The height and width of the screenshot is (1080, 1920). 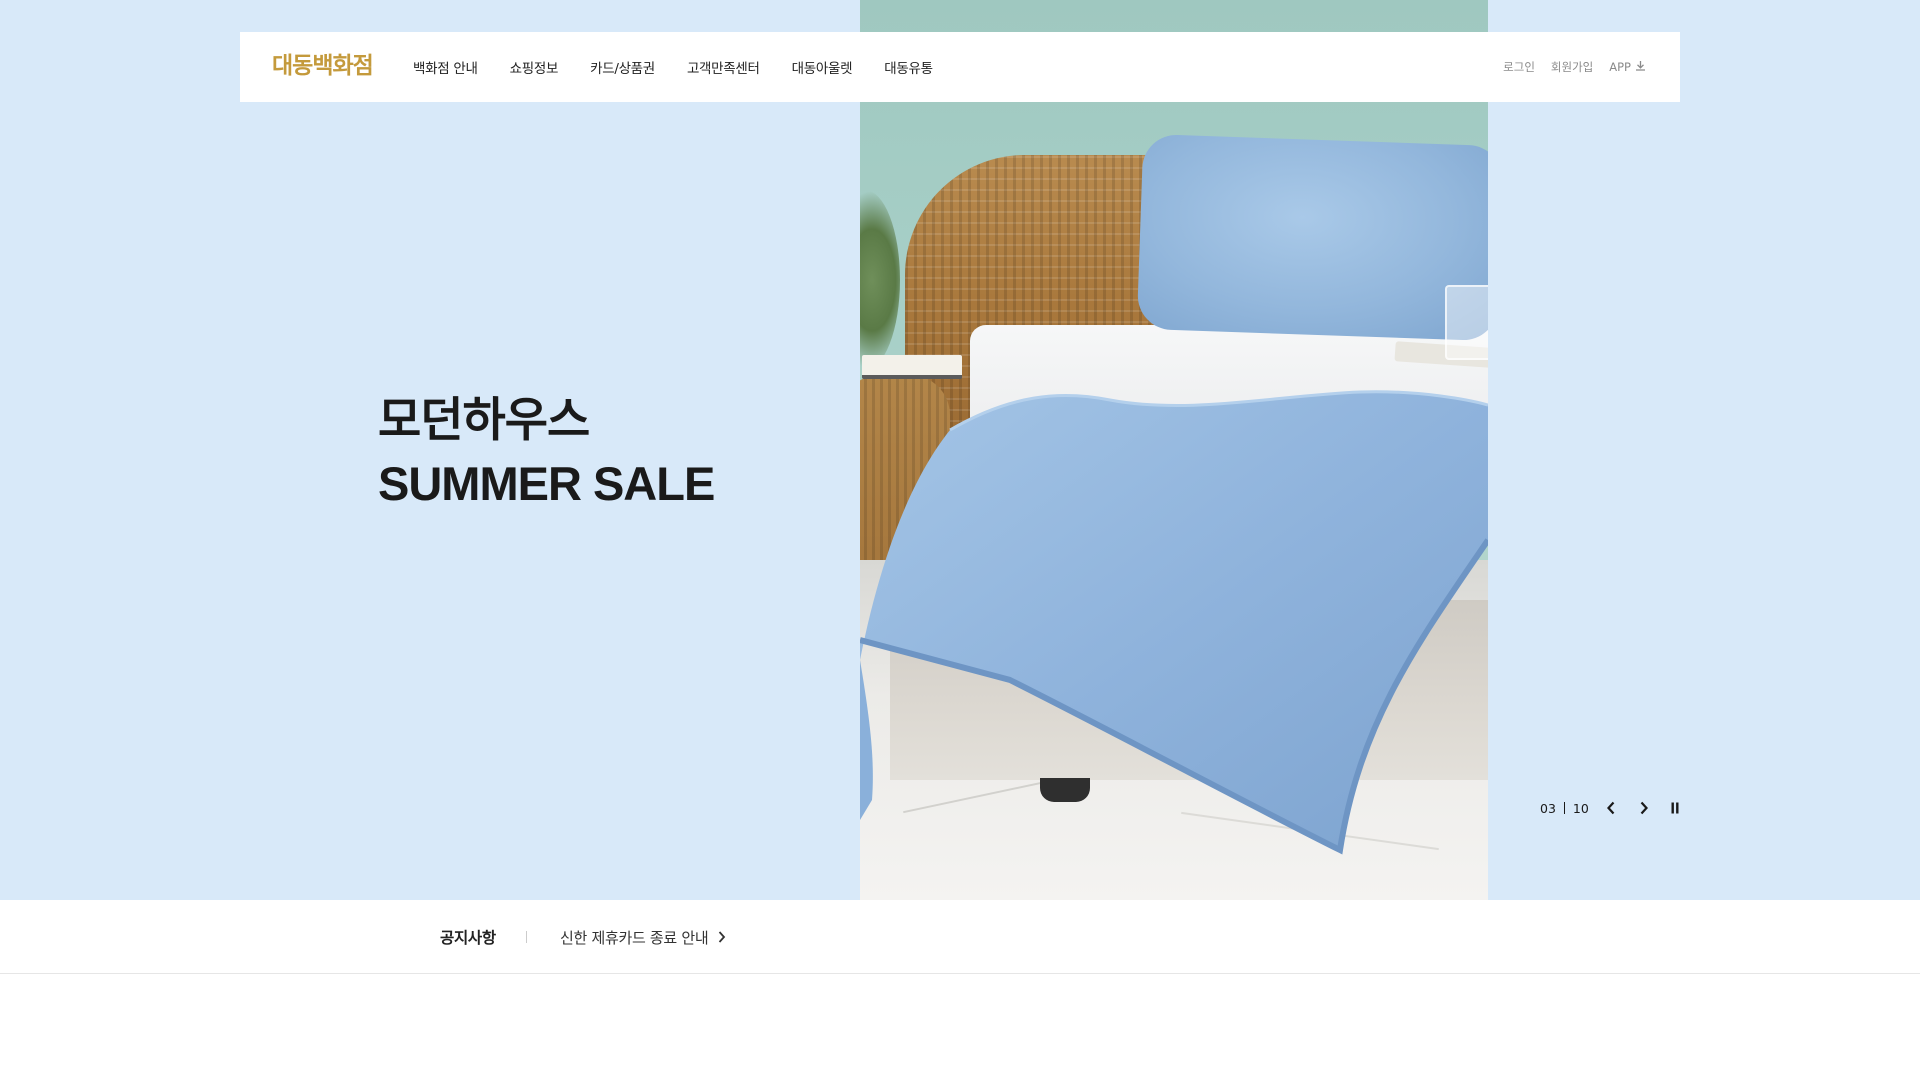 I want to click on slide-counter: 03 10, so click(x=1564, y=808).